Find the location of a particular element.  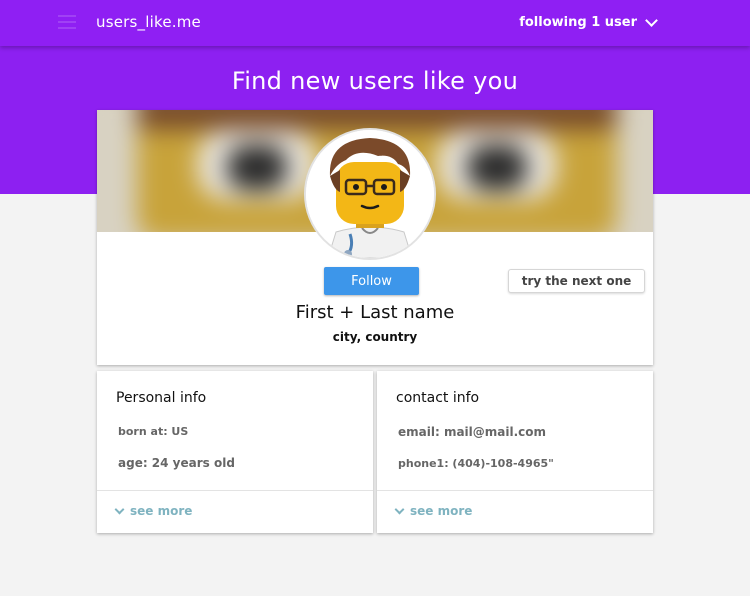

contact-info-title: contact info is located at coordinates (438, 398).